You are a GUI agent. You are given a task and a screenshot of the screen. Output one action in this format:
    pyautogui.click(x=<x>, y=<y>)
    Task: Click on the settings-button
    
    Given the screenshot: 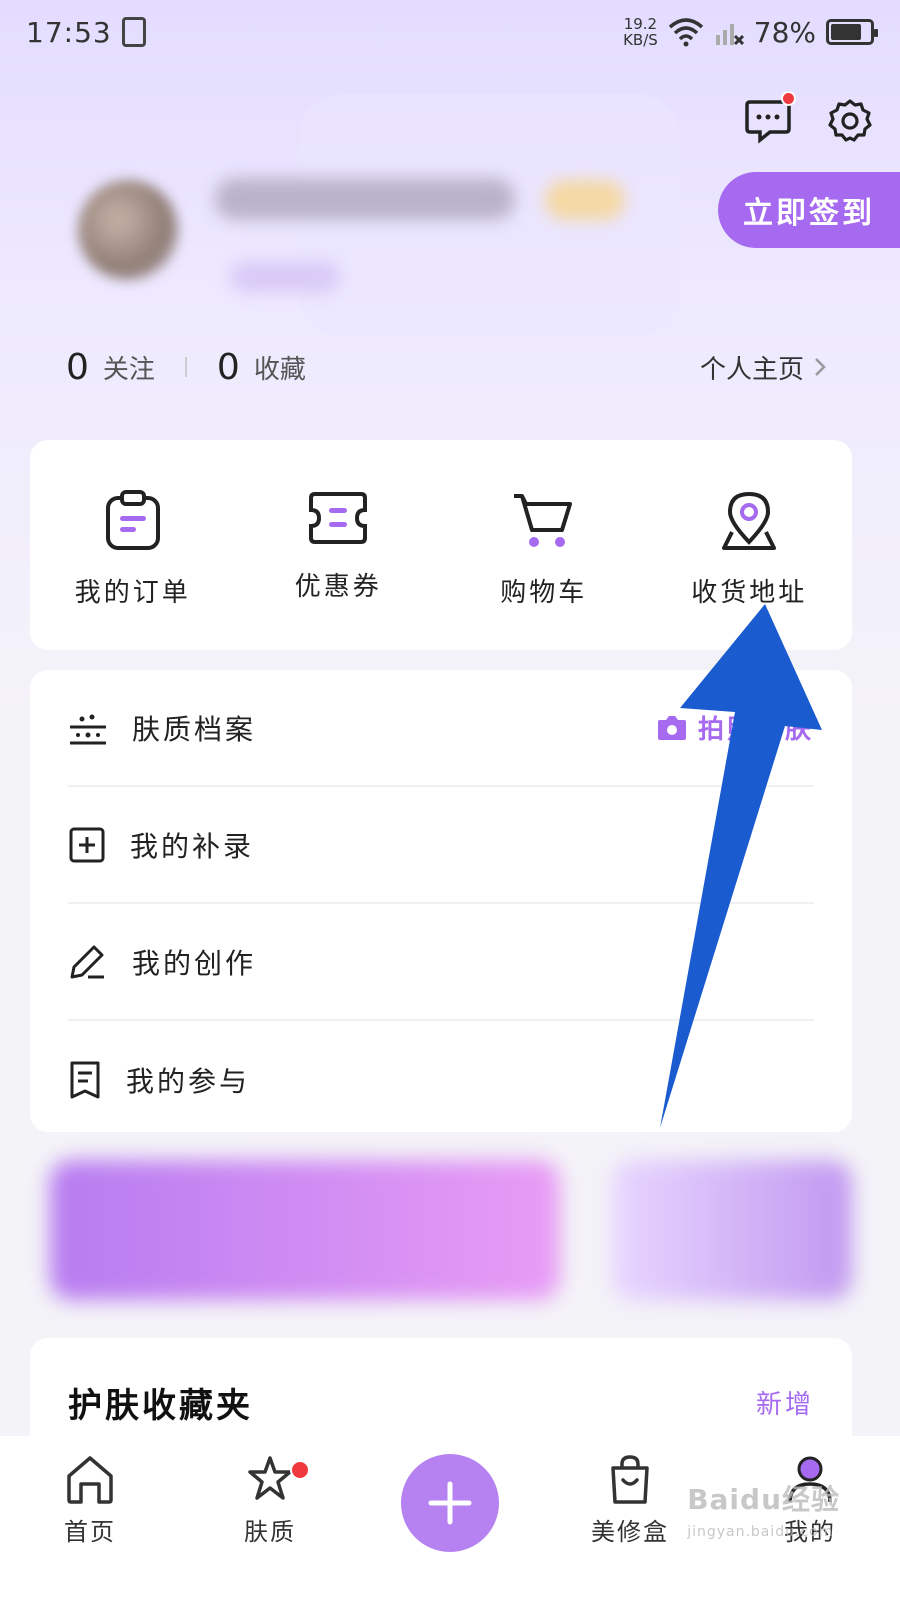 What is the action you would take?
    pyautogui.click(x=850, y=121)
    